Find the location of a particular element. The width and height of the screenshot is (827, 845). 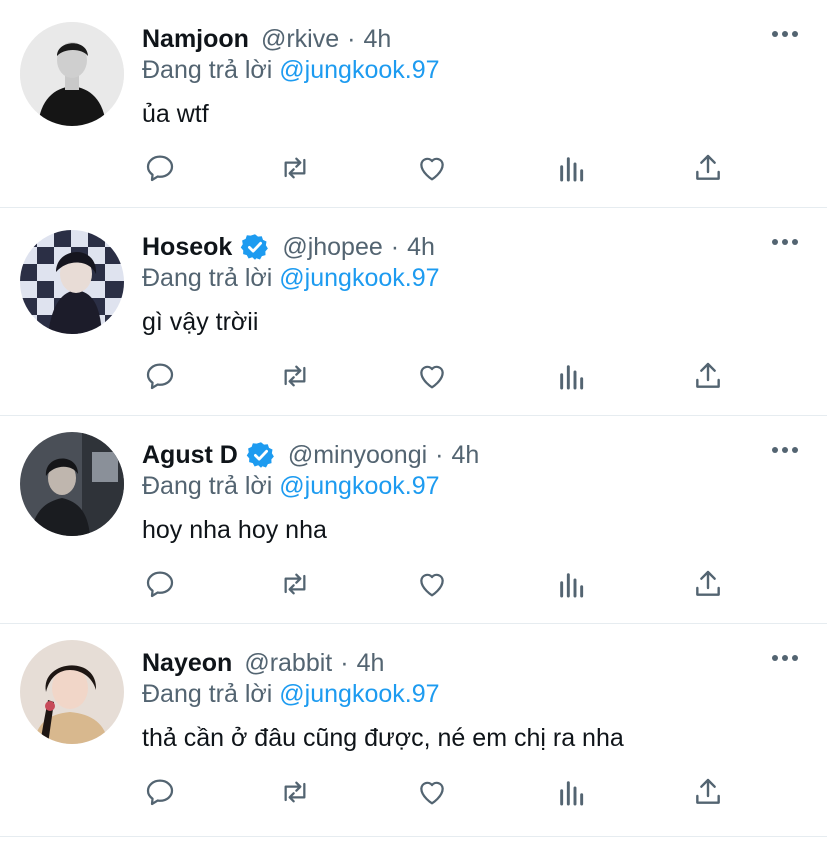

tweet-header: Namjoon @rkive · 4h is located at coordinates (266, 39).